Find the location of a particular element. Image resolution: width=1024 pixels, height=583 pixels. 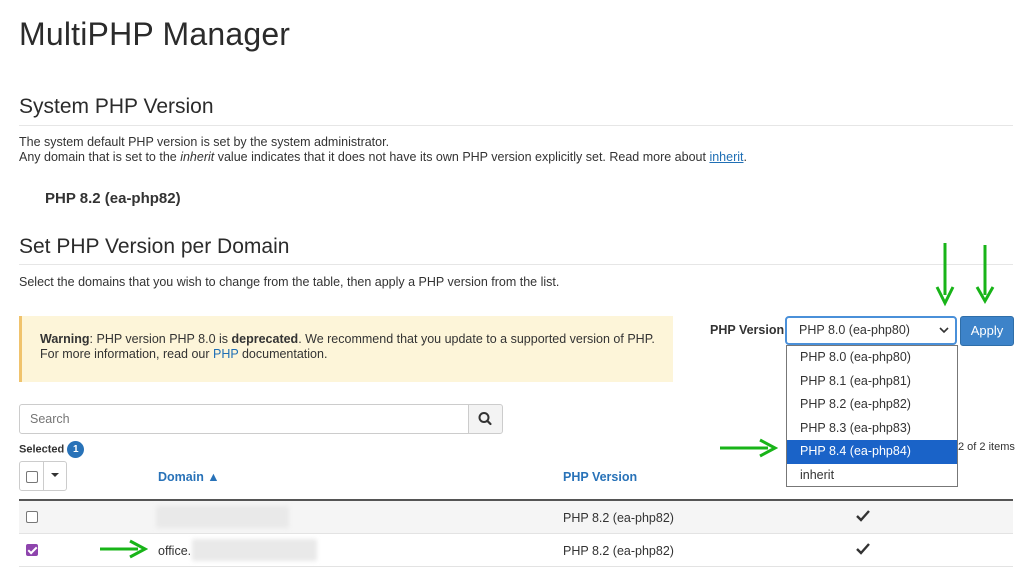

php-version-select: PHP 8.0 (ea-php80) is located at coordinates (871, 330).